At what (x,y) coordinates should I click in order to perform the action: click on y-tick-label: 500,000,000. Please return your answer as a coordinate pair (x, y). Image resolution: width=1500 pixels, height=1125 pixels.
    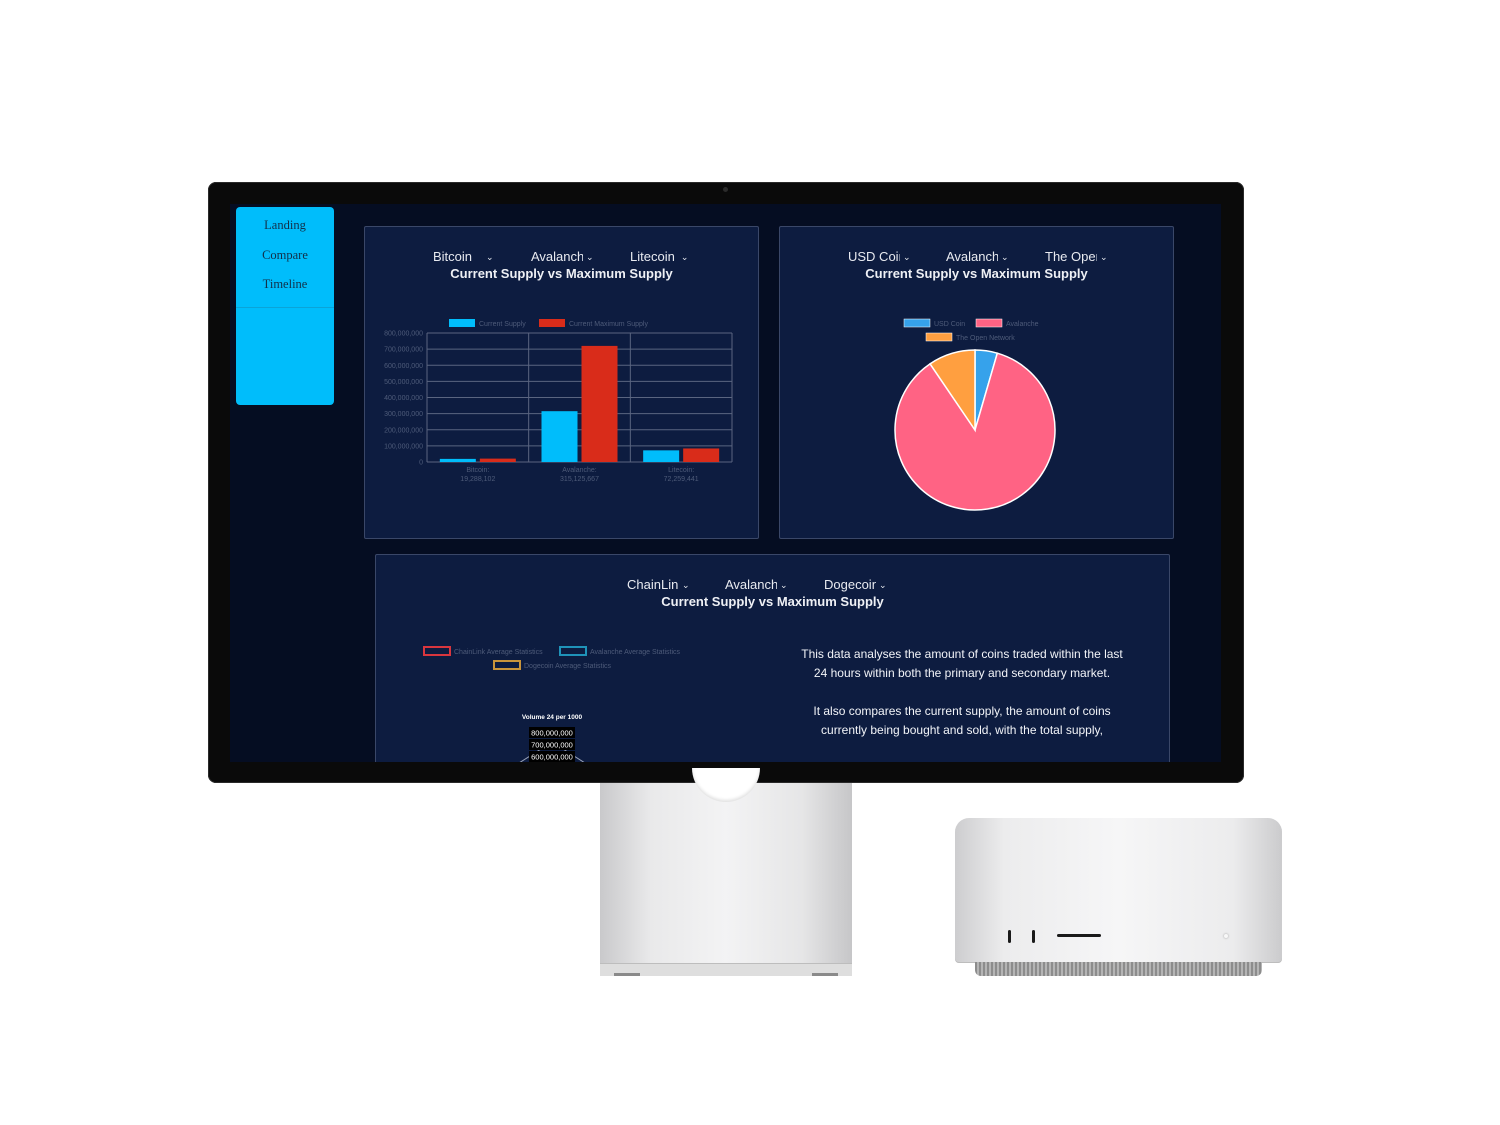
    Looking at the image, I should click on (403, 382).